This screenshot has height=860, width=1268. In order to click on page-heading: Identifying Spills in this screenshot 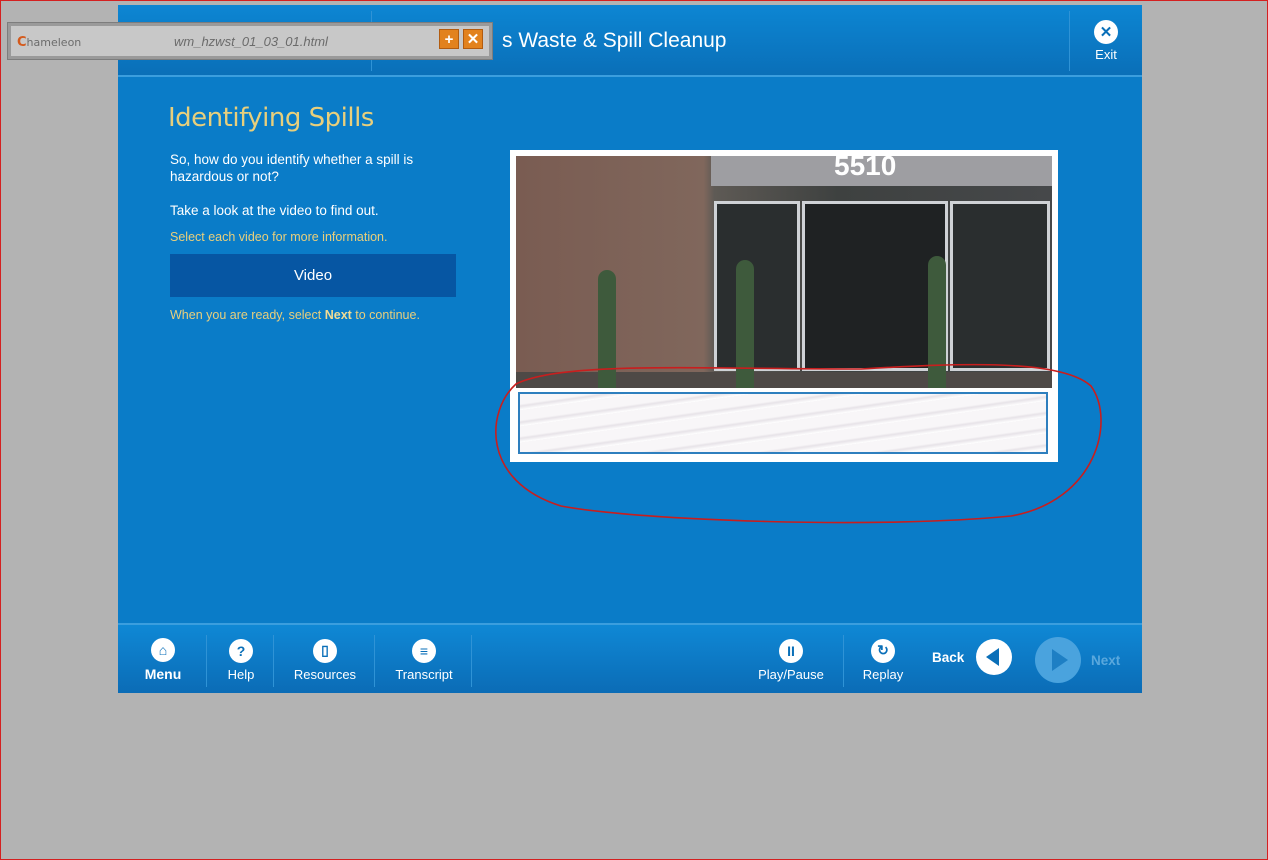, I will do `click(271, 118)`.